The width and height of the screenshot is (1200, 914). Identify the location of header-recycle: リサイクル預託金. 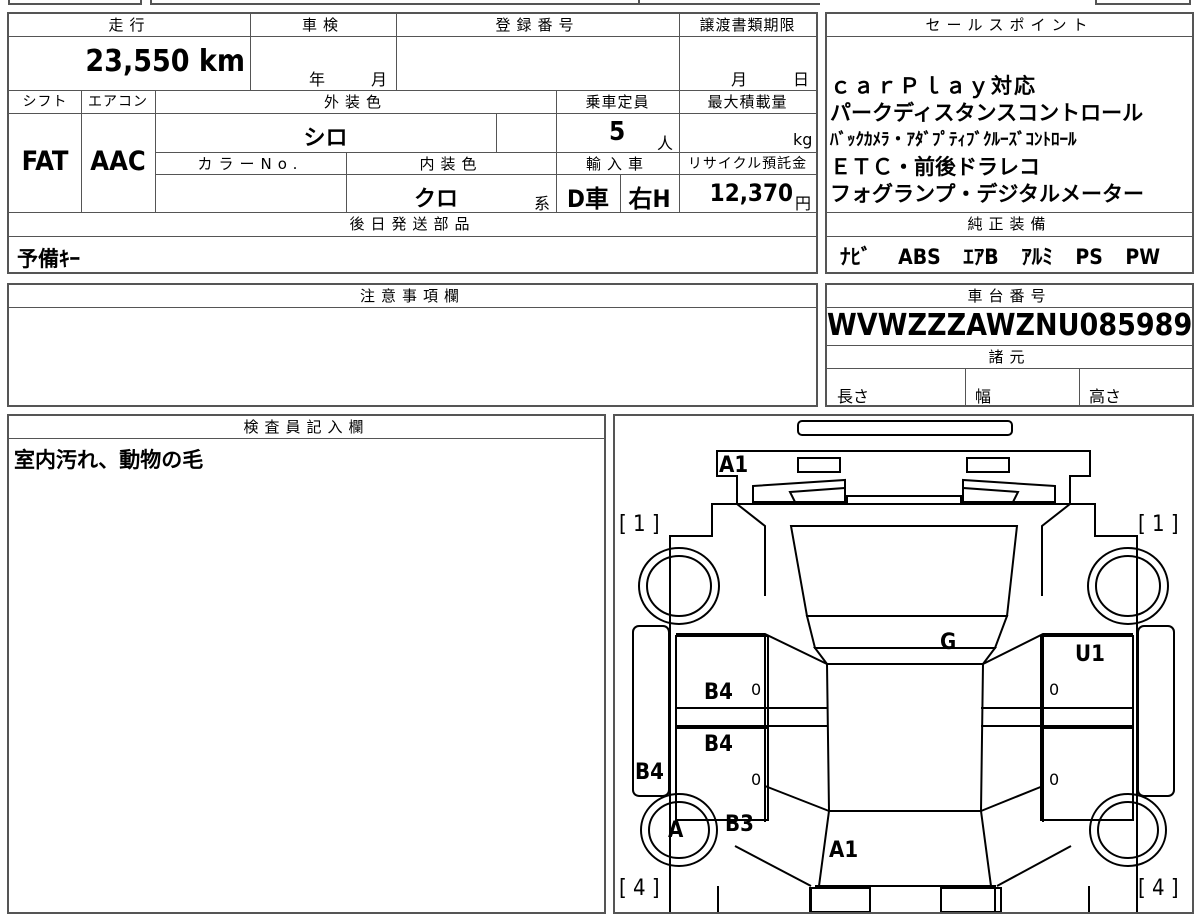
(747, 164).